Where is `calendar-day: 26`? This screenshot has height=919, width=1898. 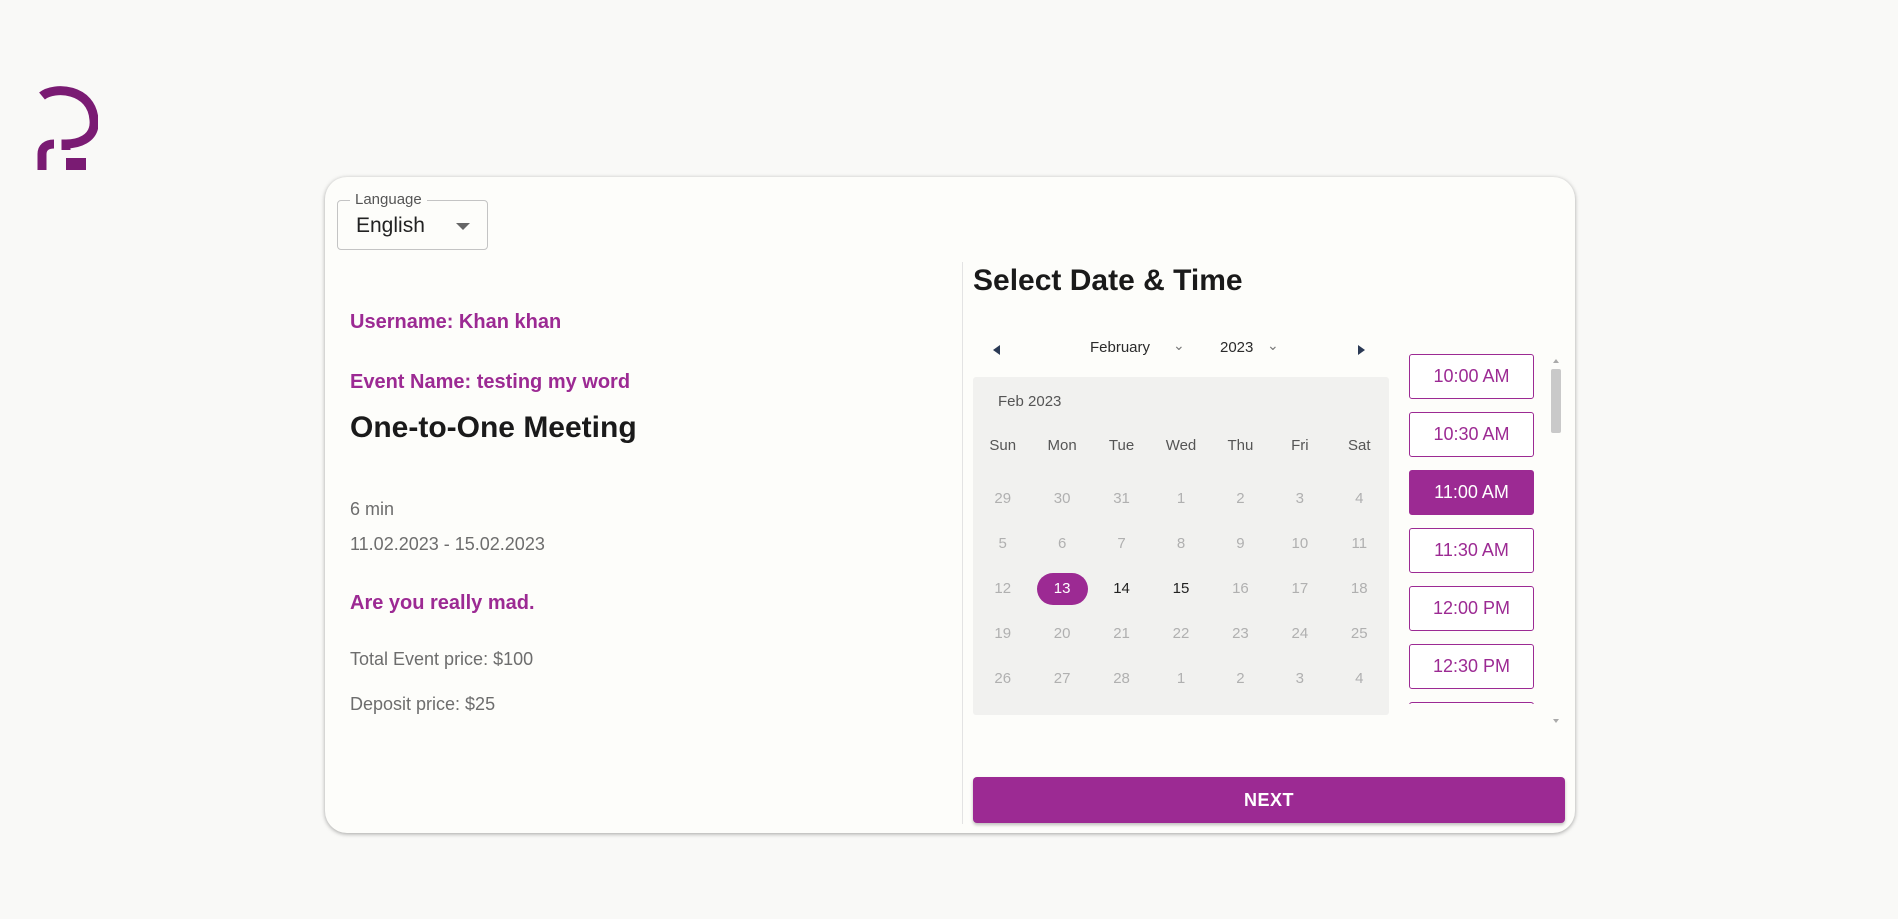
calendar-day: 26 is located at coordinates (1002, 678).